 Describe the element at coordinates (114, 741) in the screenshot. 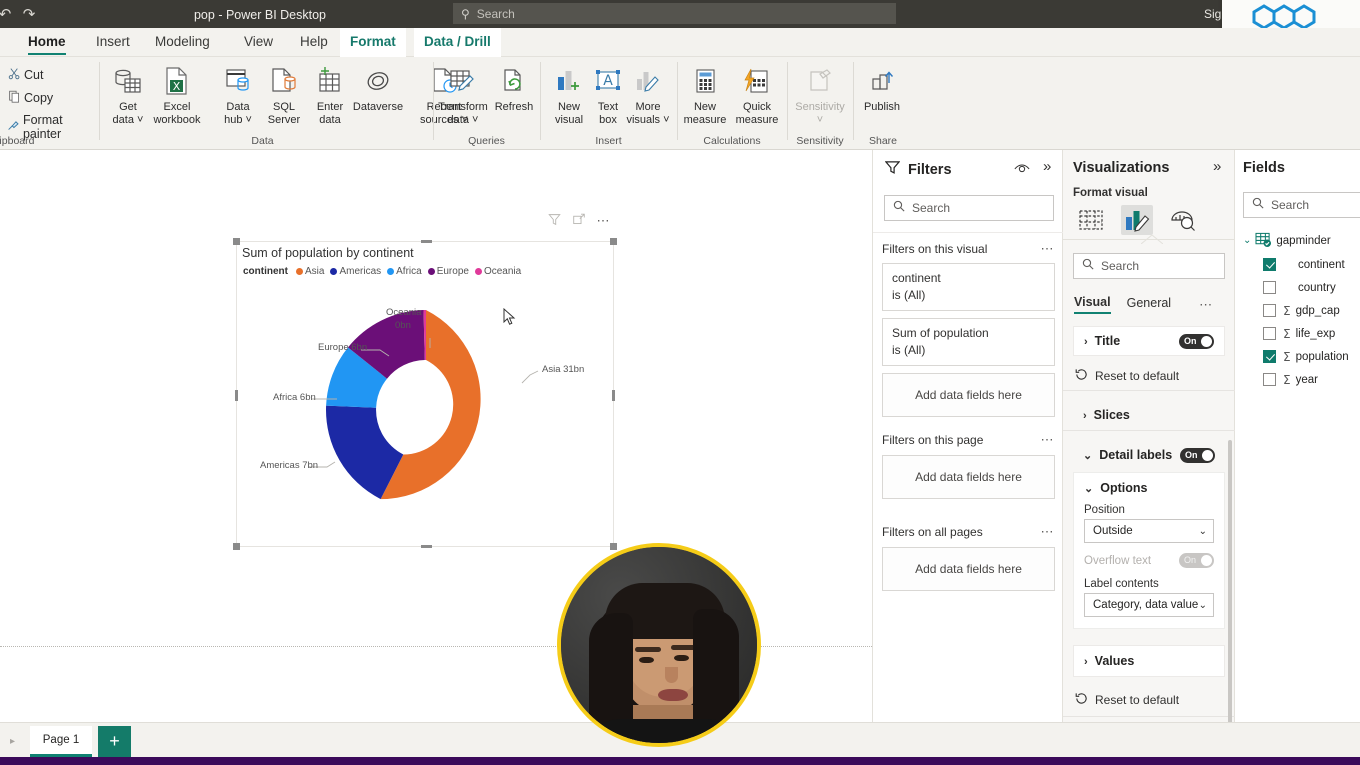

I see `add-page-button: +` at that location.